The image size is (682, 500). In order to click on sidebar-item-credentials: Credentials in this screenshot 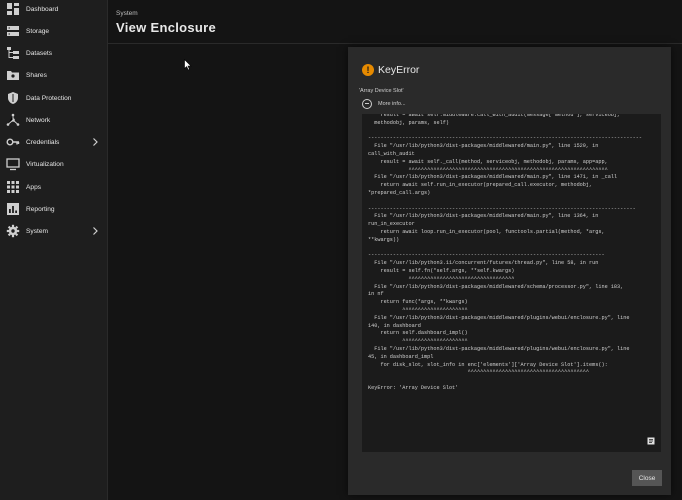, I will do `click(54, 142)`.